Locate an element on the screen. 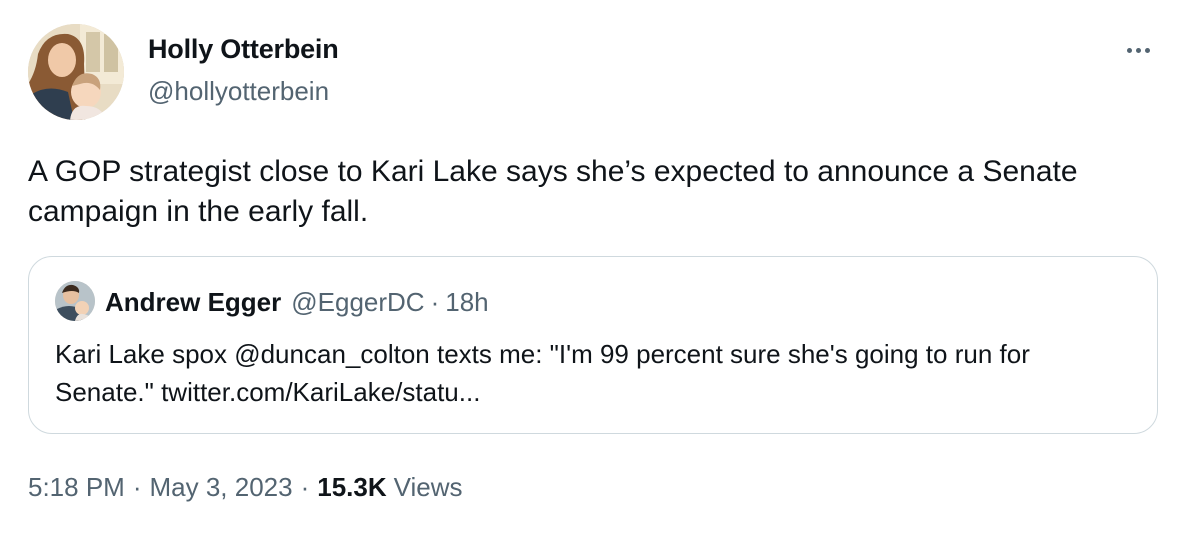  quoted-tweet-time: 18h is located at coordinates (466, 302).